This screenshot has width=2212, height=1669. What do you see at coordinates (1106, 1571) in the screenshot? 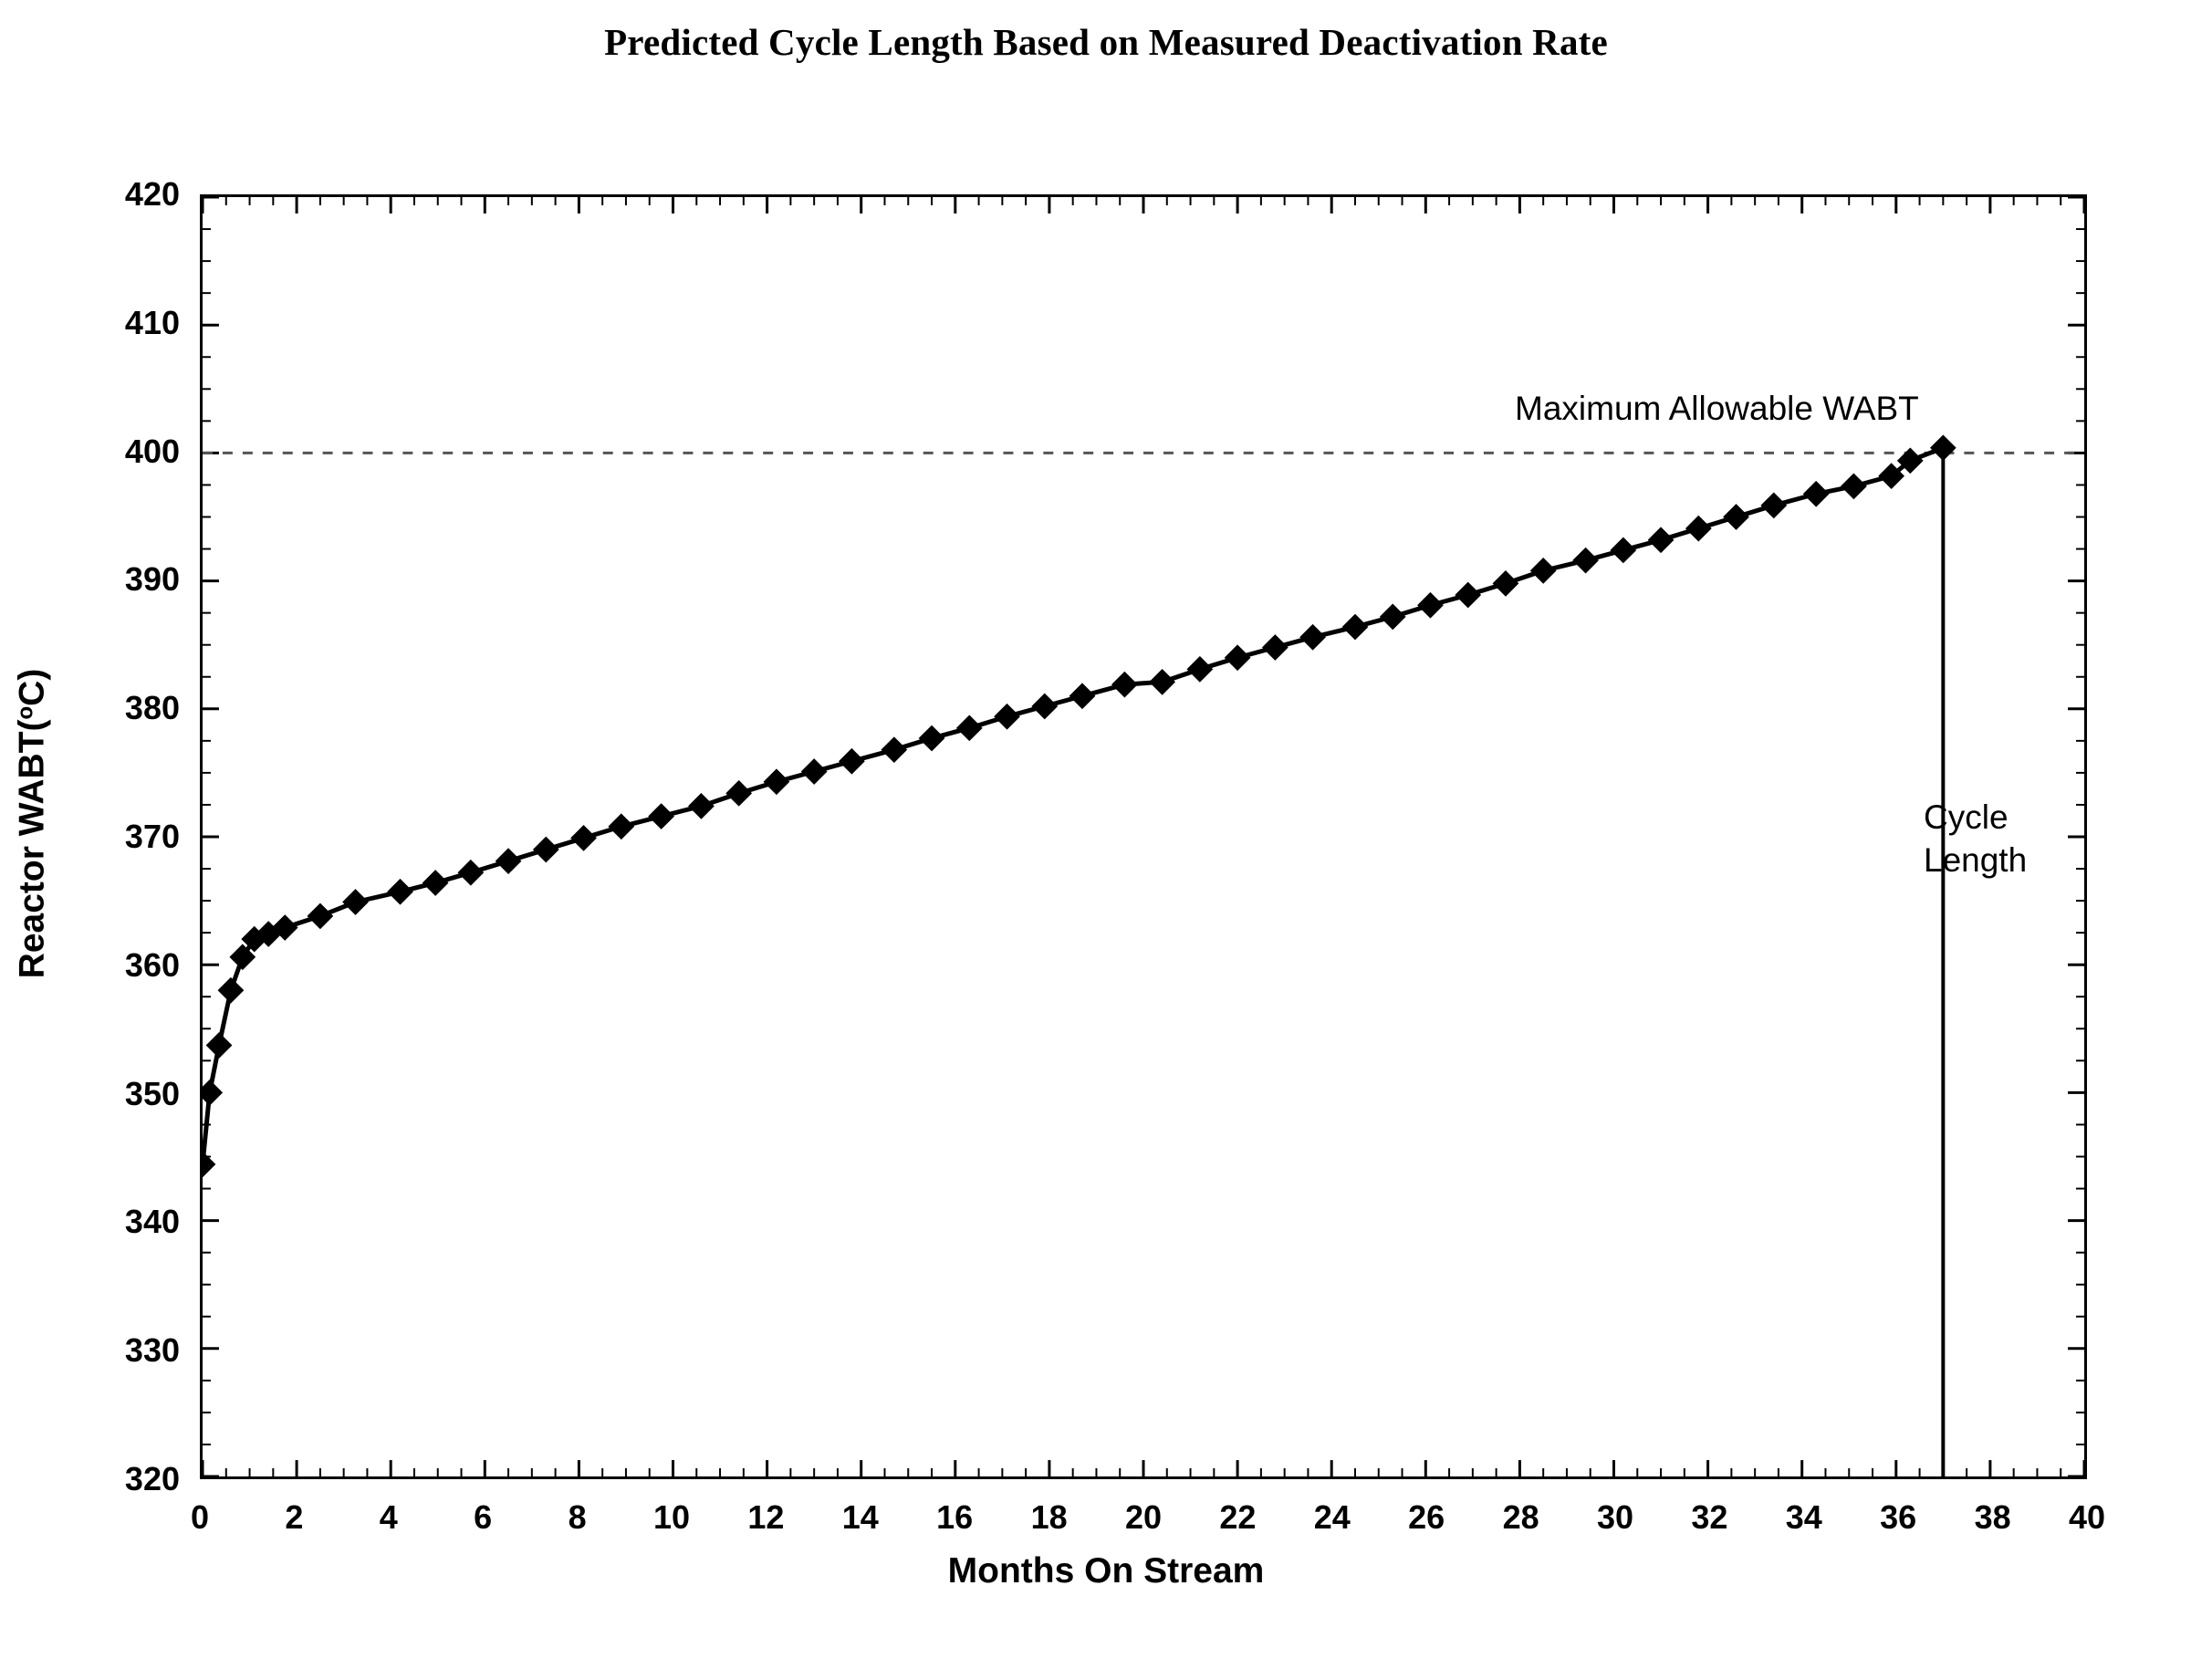
I see `x-axis-title: Months On Stream` at bounding box center [1106, 1571].